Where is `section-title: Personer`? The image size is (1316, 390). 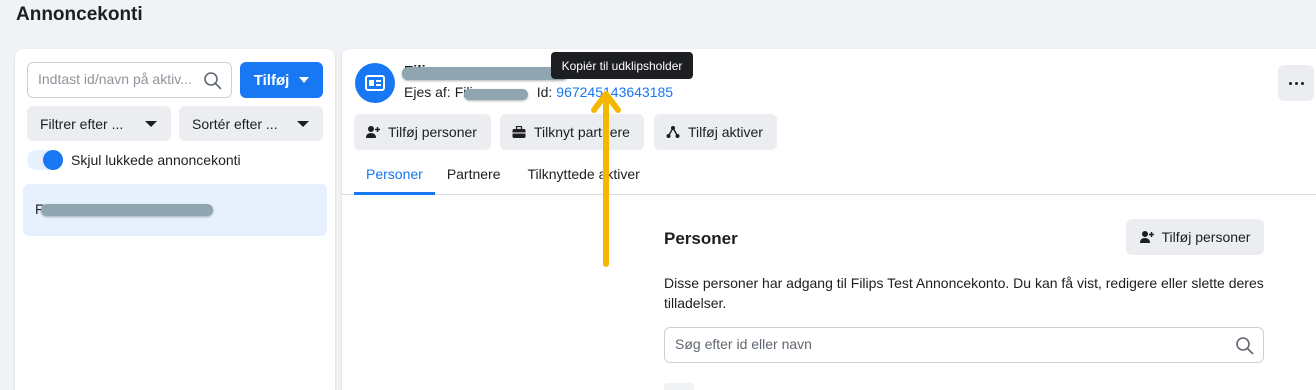 section-title: Personer is located at coordinates (701, 238).